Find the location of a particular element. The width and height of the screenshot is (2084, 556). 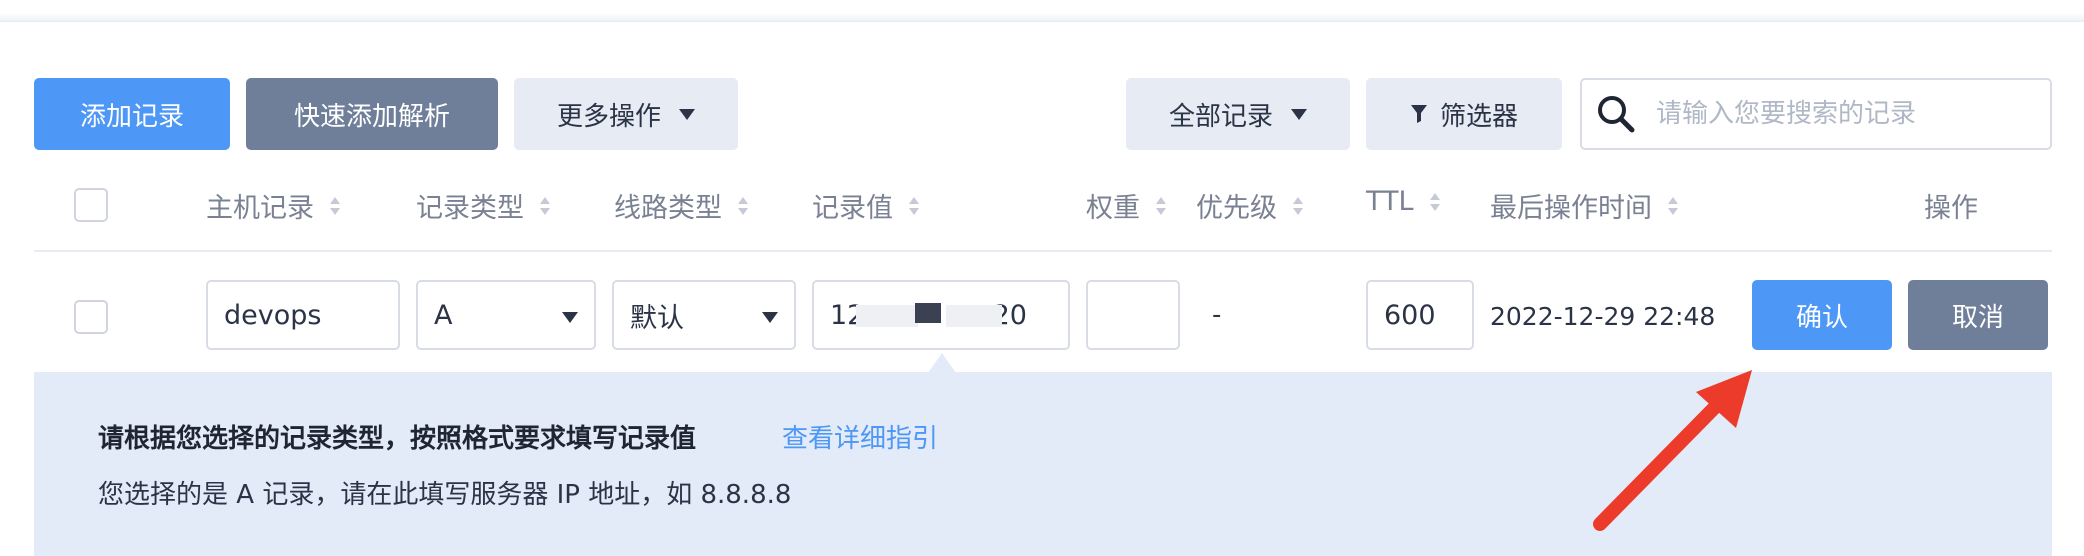

record-type-select: A is located at coordinates (506, 315).